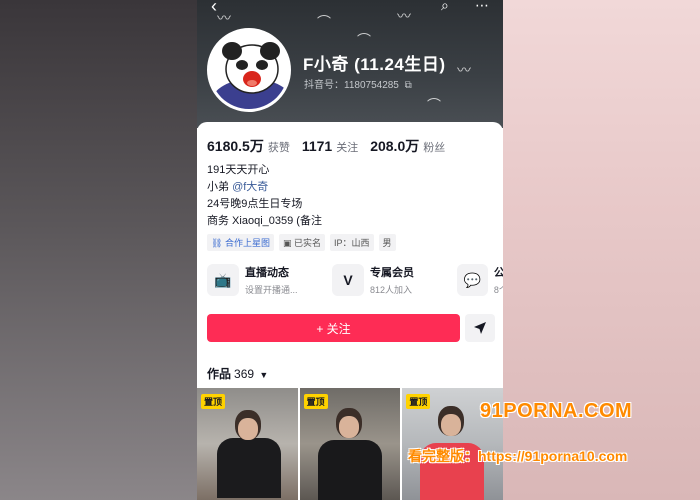 The width and height of the screenshot is (700, 500). Describe the element at coordinates (248, 146) in the screenshot. I see `stat-likes: 6180.5万 获赞` at that location.